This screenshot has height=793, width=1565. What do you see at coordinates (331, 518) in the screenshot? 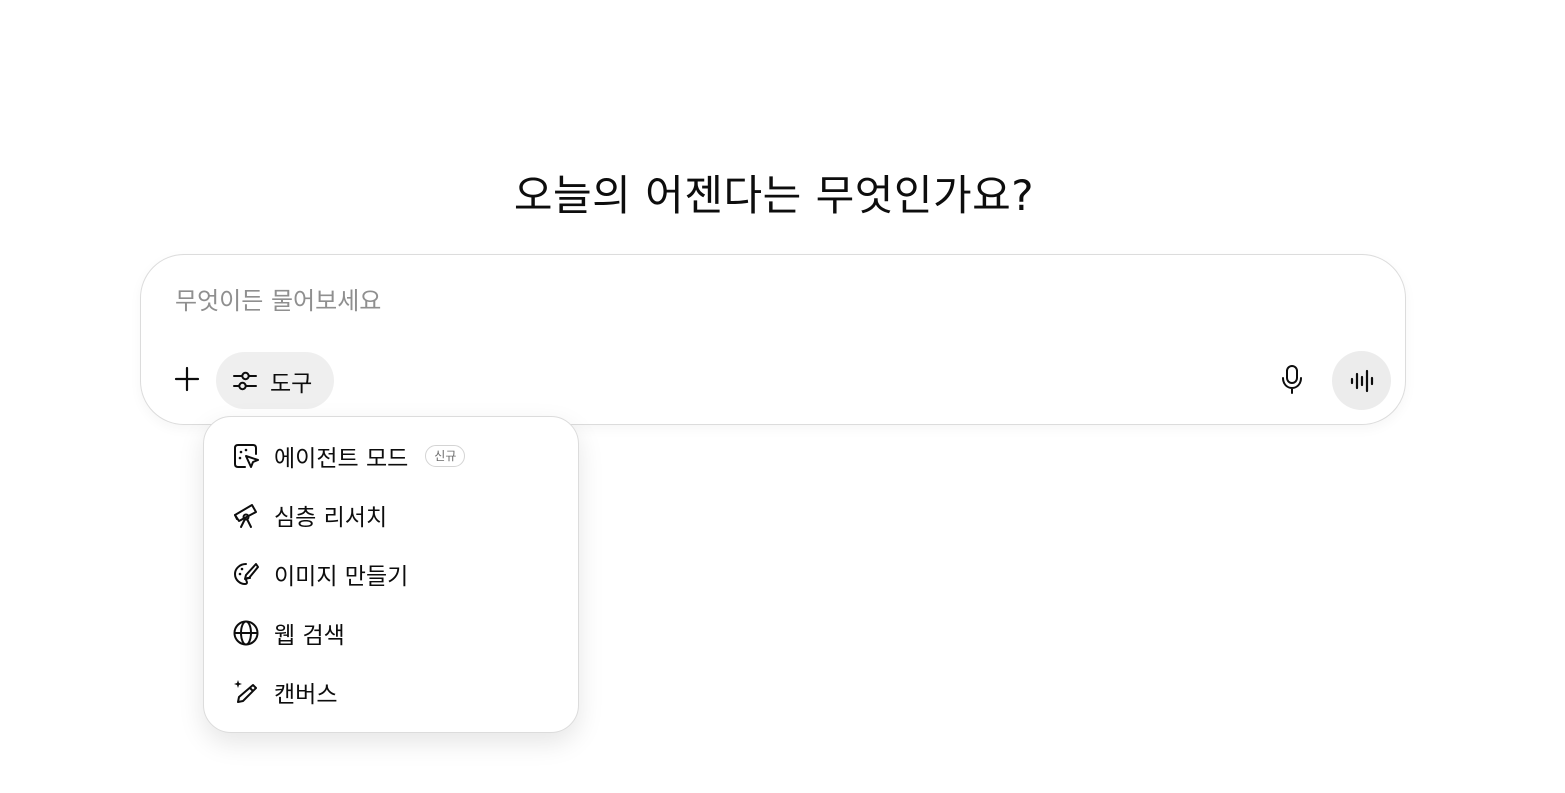
I see `menu-item-label: 심층 리서치` at bounding box center [331, 518].